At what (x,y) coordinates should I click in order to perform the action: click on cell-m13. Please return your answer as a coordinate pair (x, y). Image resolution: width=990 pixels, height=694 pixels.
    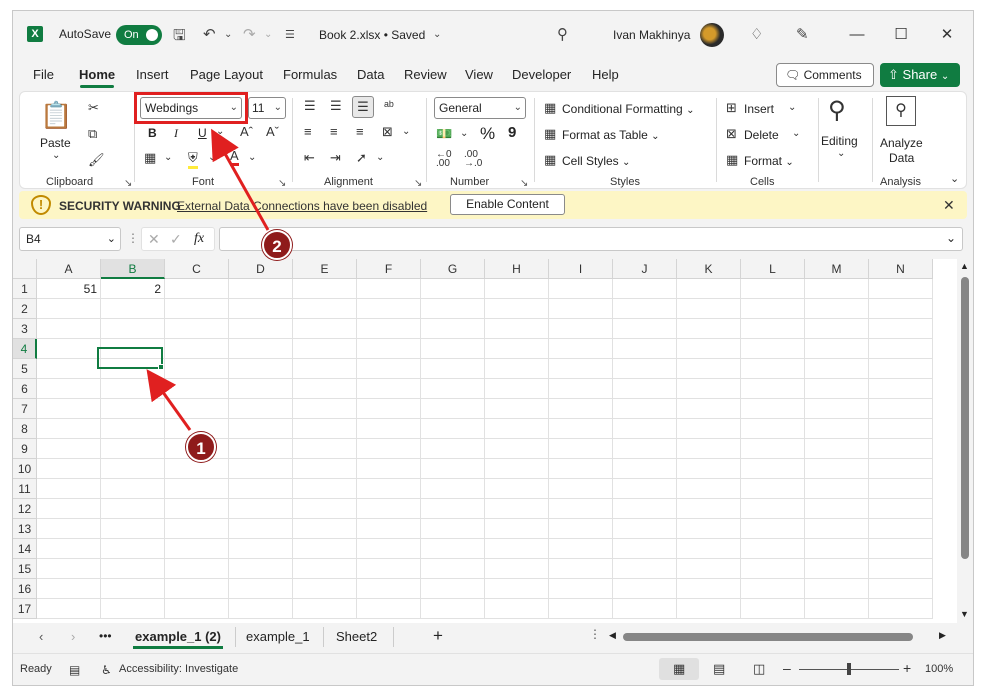
    Looking at the image, I should click on (837, 529).